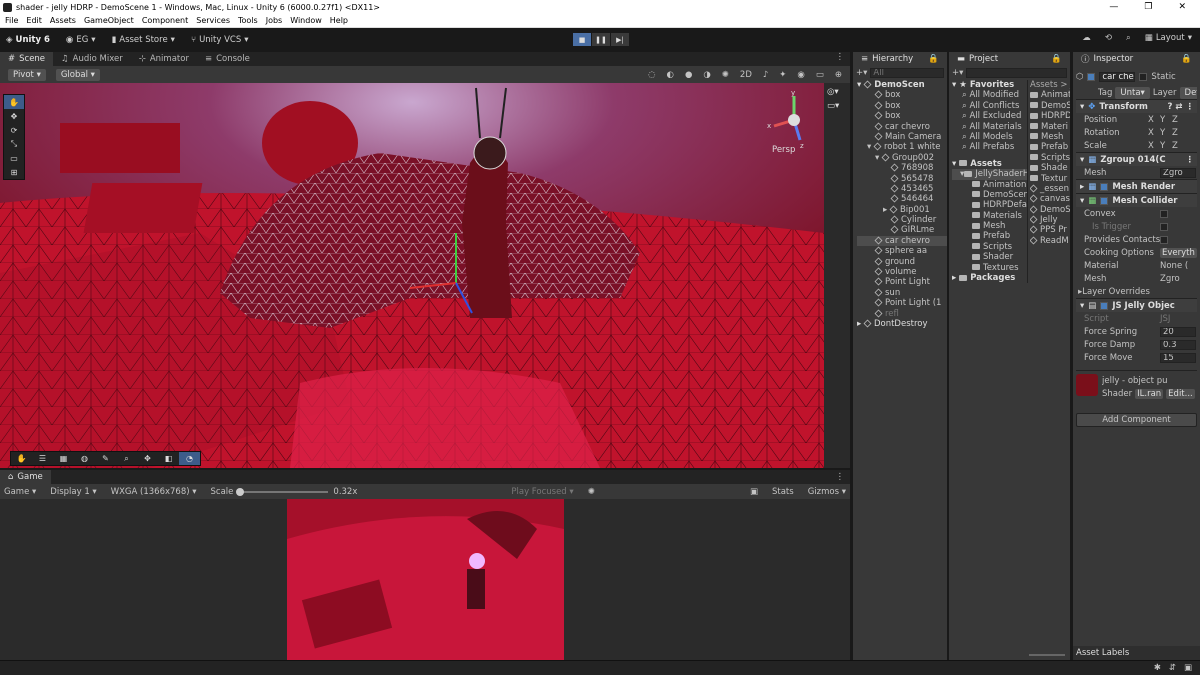 The width and height of the screenshot is (1200, 675). I want to click on orientation-gizmo: y x z, so click(794, 119).